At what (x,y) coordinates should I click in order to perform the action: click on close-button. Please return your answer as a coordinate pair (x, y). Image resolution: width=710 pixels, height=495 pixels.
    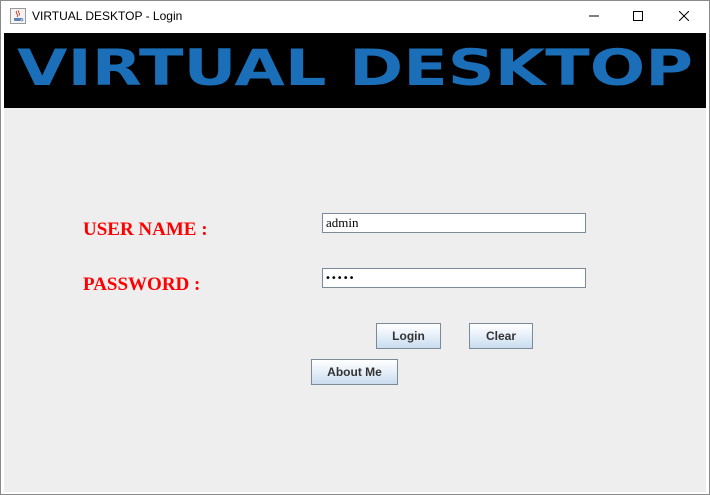
    Looking at the image, I should click on (684, 16).